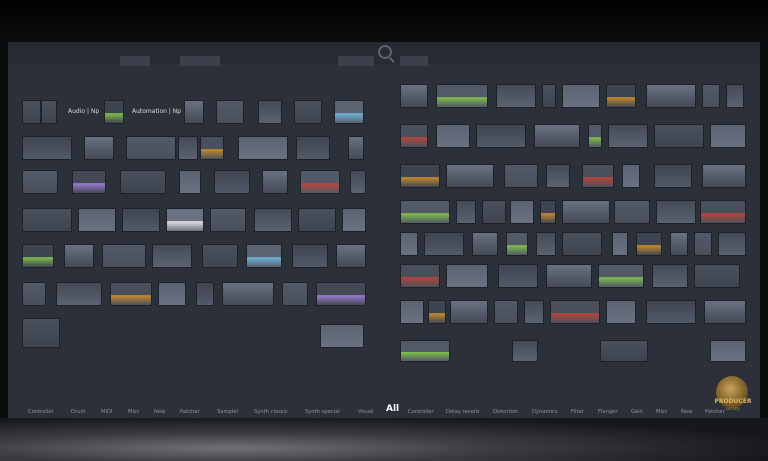 The height and width of the screenshot is (461, 768). I want to click on category-tab-filter: Filter, so click(577, 412).